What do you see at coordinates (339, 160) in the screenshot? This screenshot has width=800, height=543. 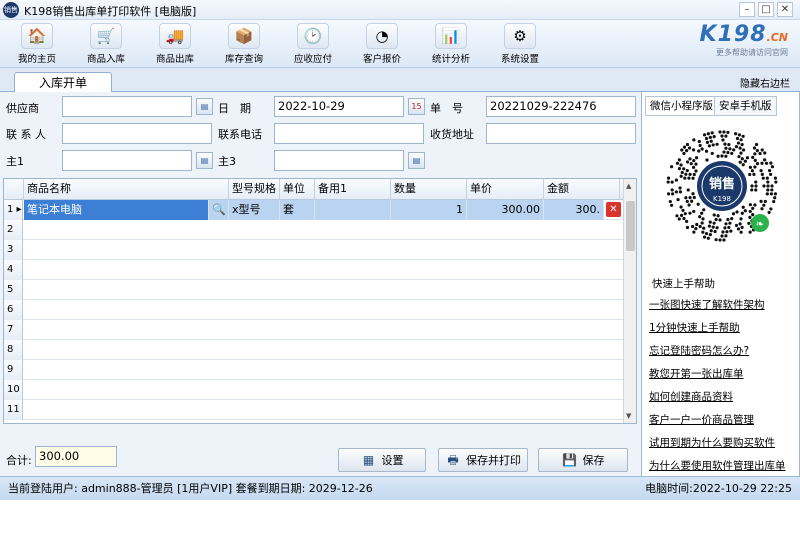 I see `main3-input` at bounding box center [339, 160].